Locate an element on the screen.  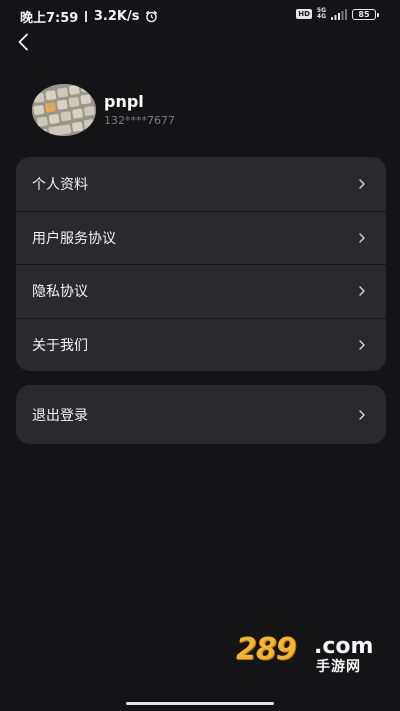
network-bottom: 4G is located at coordinates (321, 16).